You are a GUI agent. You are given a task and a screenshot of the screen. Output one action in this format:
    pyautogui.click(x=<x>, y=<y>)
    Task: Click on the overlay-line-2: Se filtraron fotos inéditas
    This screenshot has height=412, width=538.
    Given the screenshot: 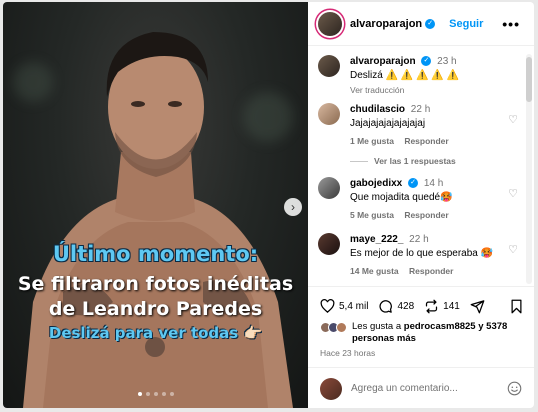 What is the action you would take?
    pyautogui.click(x=155, y=284)
    